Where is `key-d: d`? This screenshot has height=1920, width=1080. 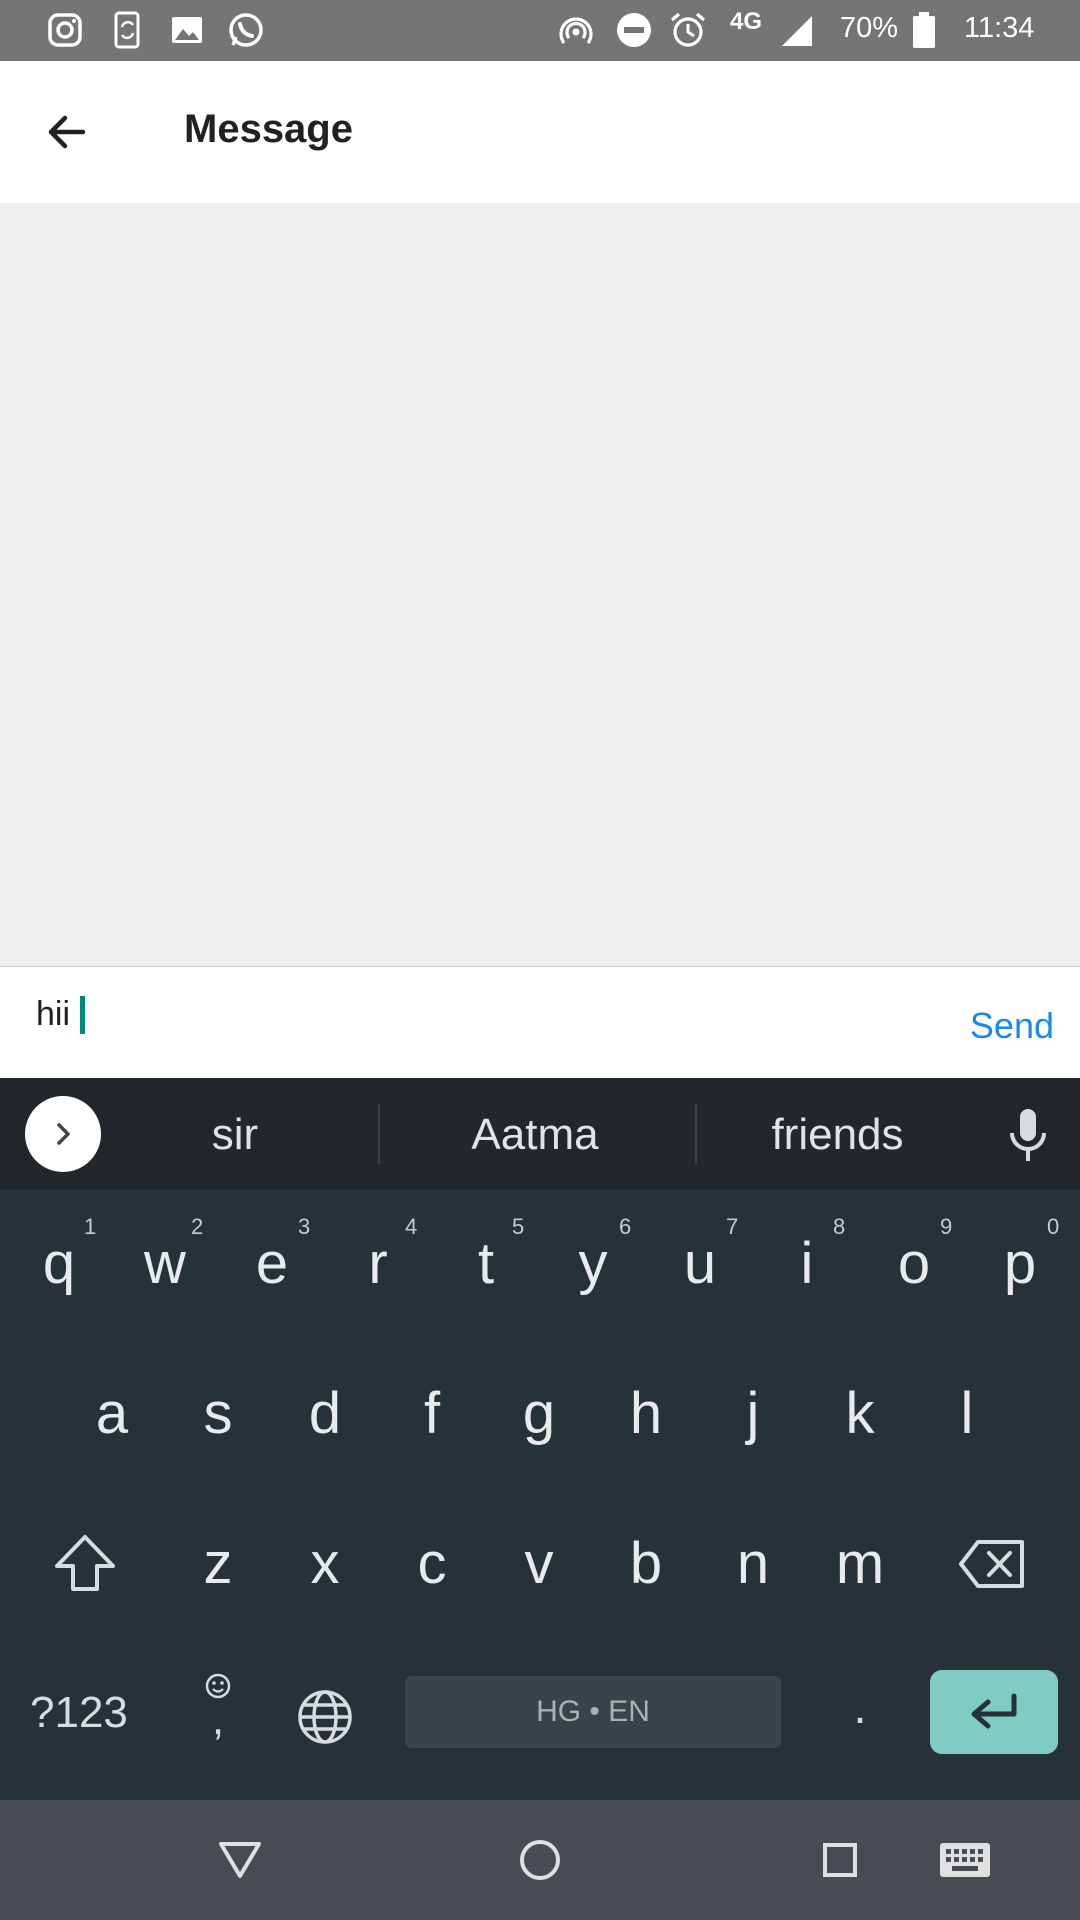 key-d: d is located at coordinates (325, 1413).